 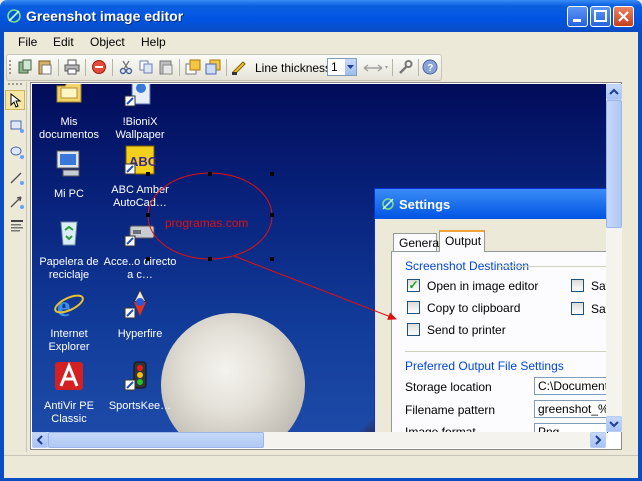 I want to click on traffic-light-icon, so click(x=135, y=376).